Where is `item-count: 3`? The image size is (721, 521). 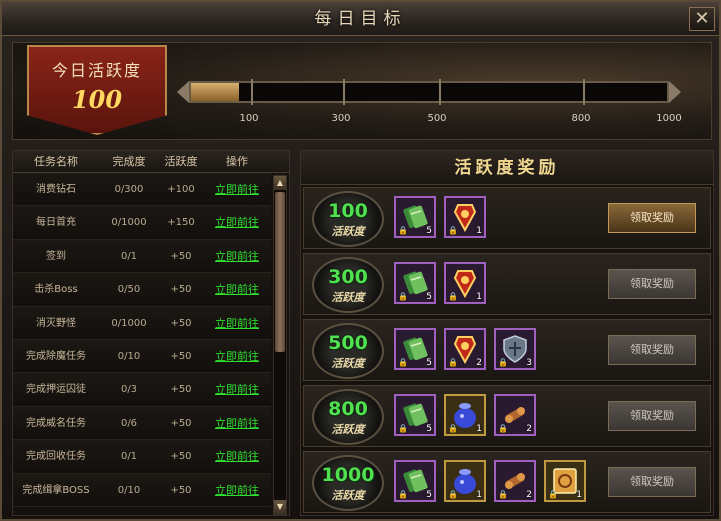
item-count: 3 is located at coordinates (529, 363).